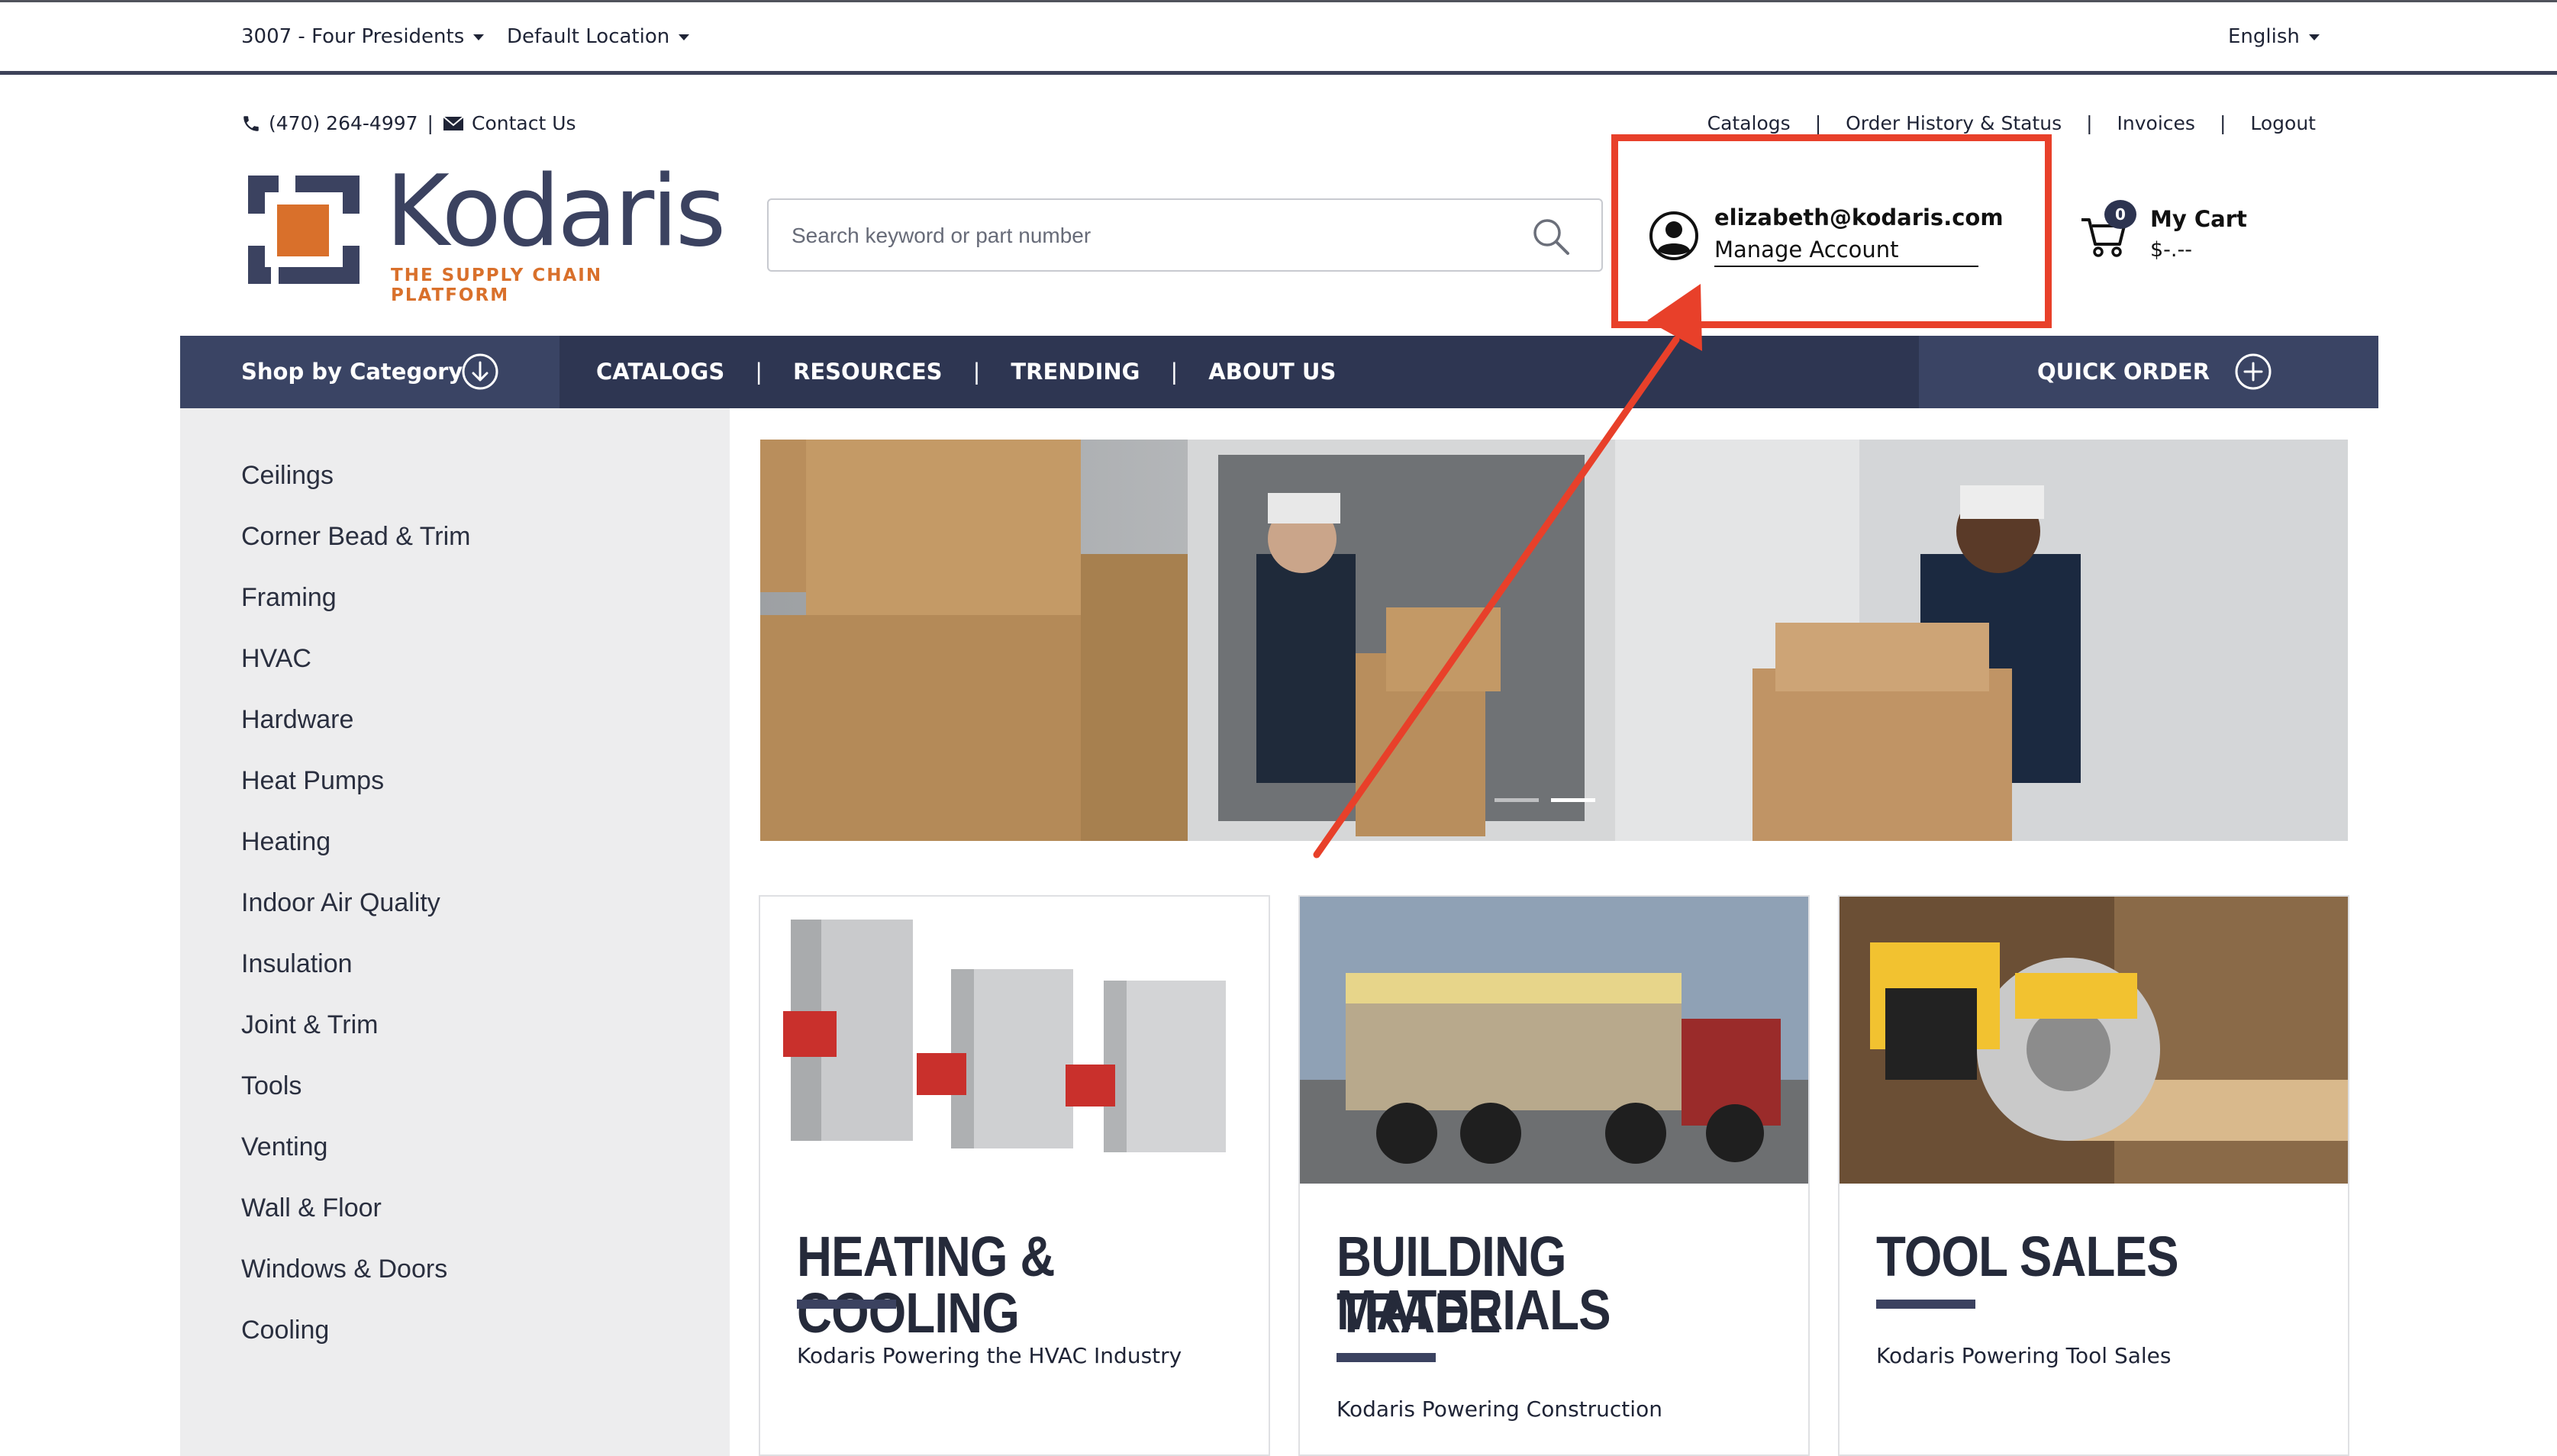 This screenshot has height=1456, width=2557. I want to click on card-subtitle: Kodaris Powering Tool Sales, so click(2024, 1355).